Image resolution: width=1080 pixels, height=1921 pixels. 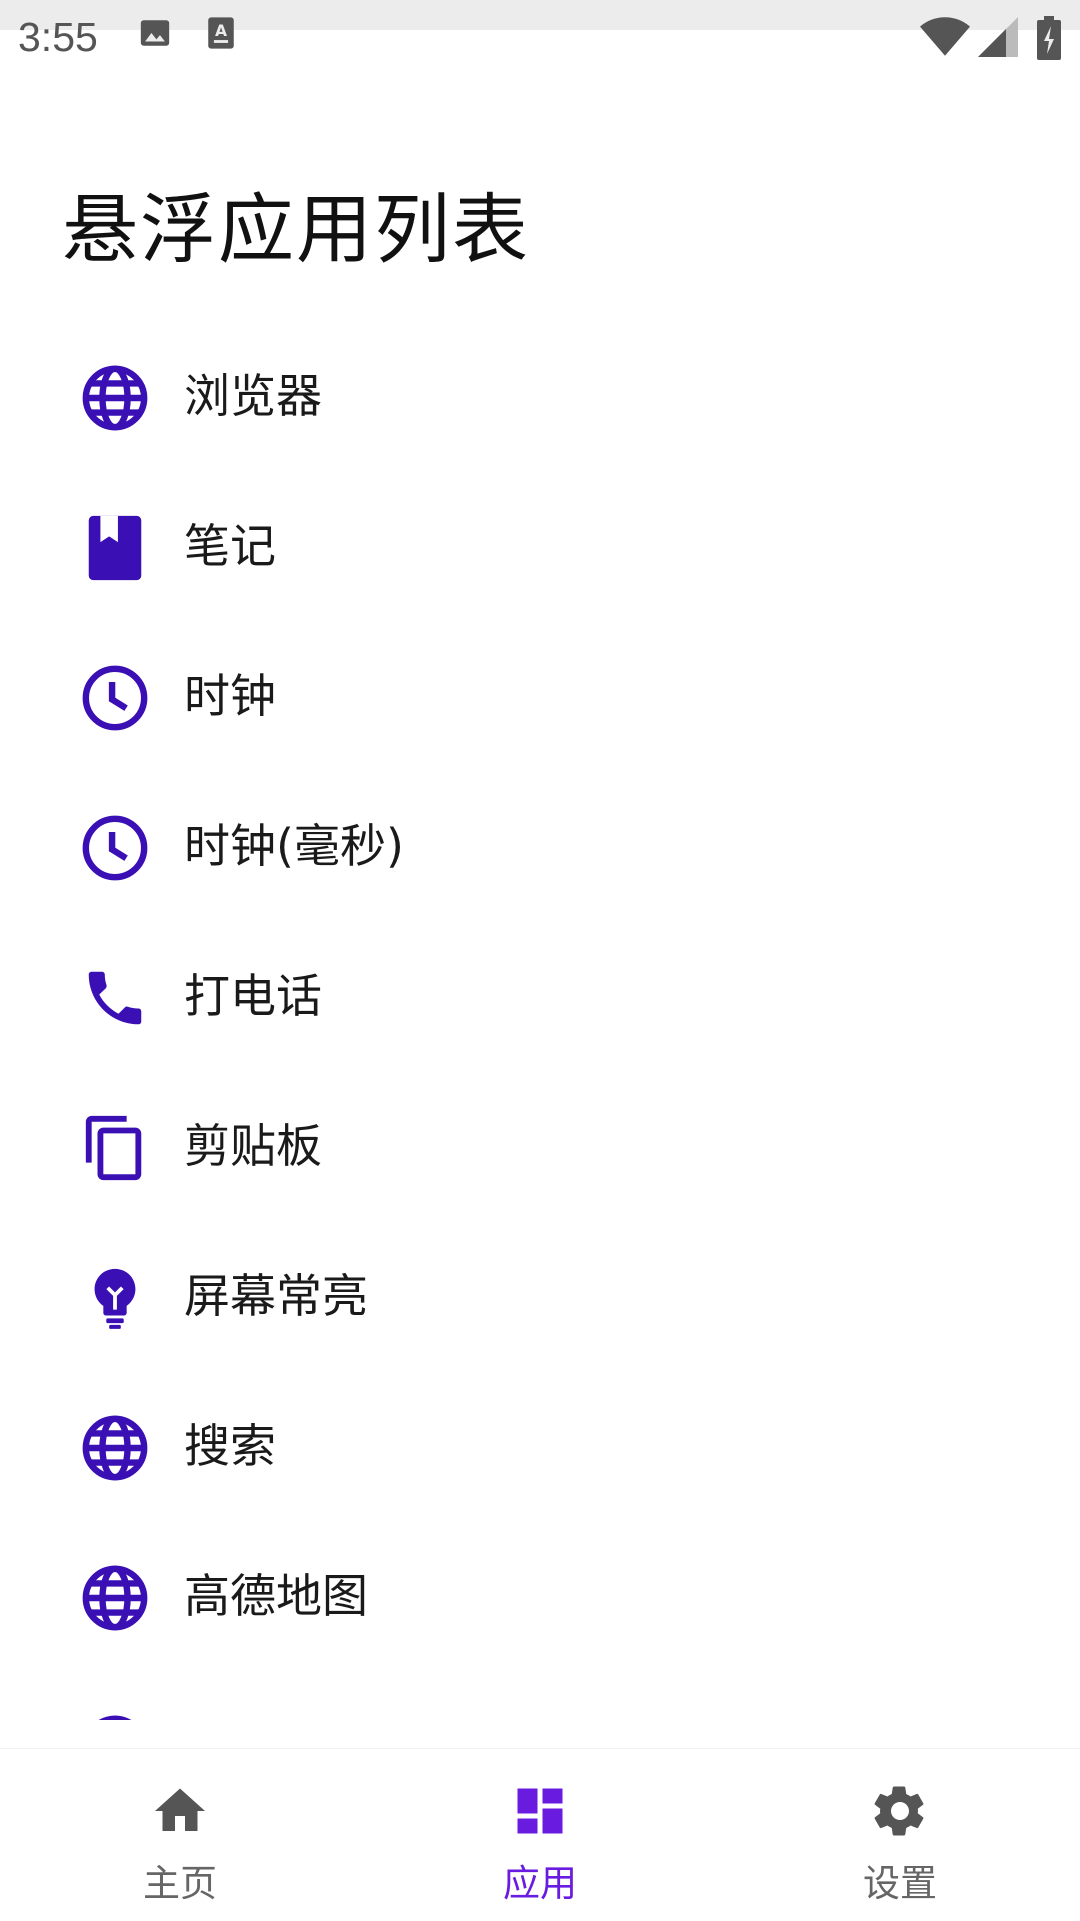 What do you see at coordinates (58, 37) in the screenshot?
I see `status-time: 3:55` at bounding box center [58, 37].